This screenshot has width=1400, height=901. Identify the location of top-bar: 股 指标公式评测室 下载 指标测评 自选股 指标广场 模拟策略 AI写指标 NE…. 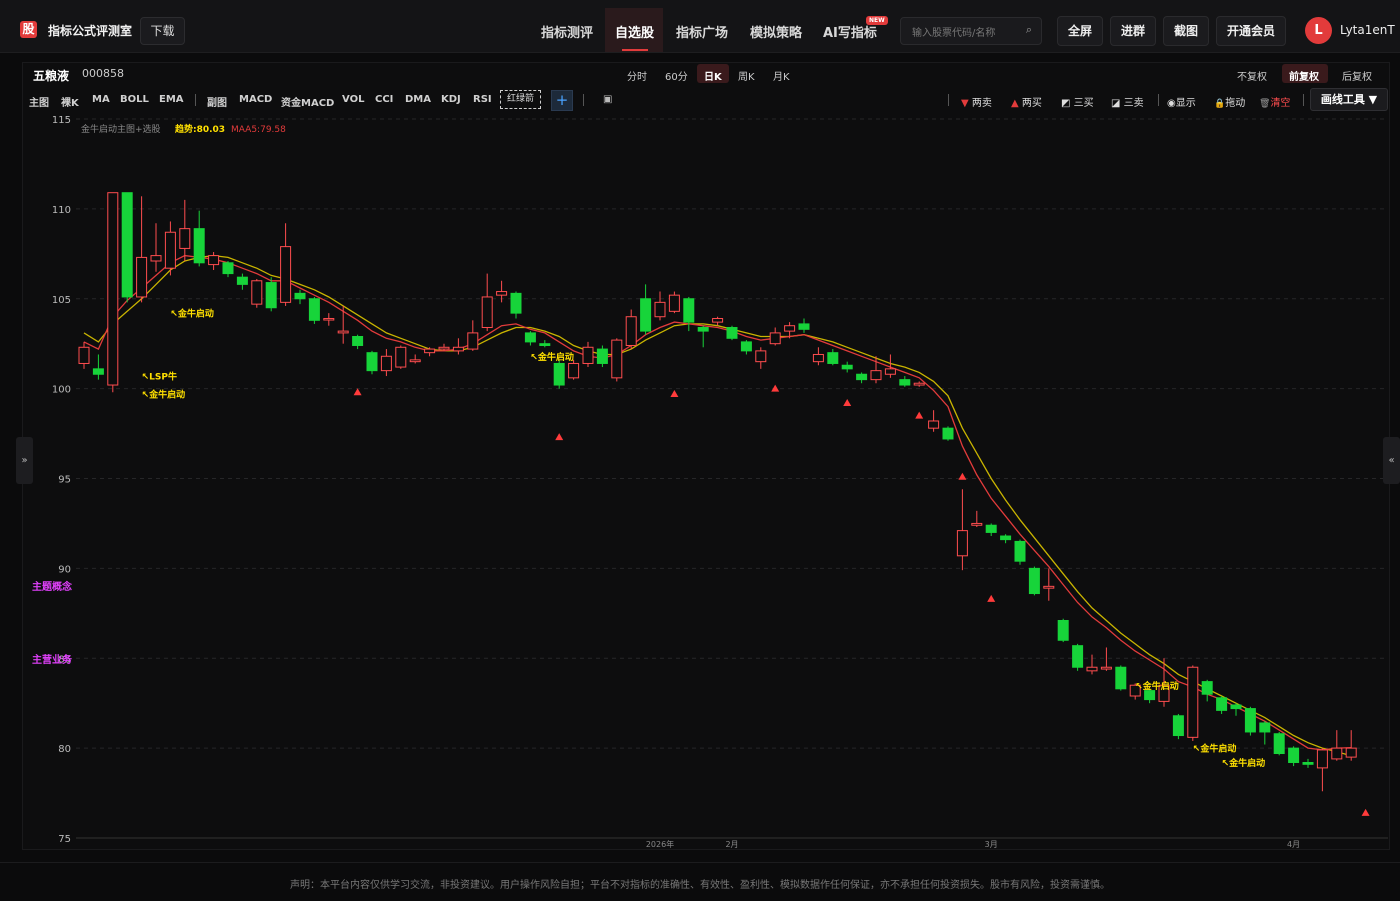
(700, 26).